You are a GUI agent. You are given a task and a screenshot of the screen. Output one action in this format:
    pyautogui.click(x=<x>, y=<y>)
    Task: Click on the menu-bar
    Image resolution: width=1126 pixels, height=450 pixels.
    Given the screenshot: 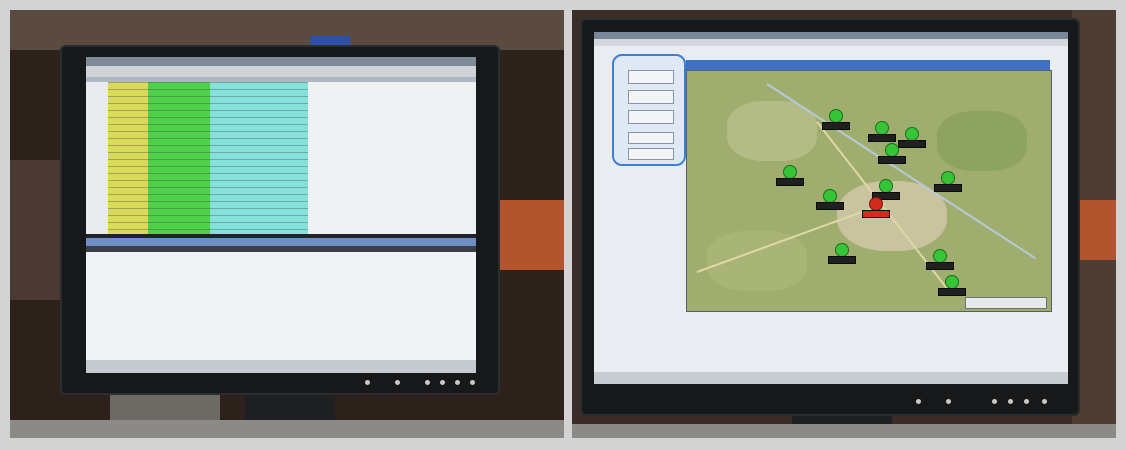 What is the action you would take?
    pyautogui.click(x=831, y=42)
    